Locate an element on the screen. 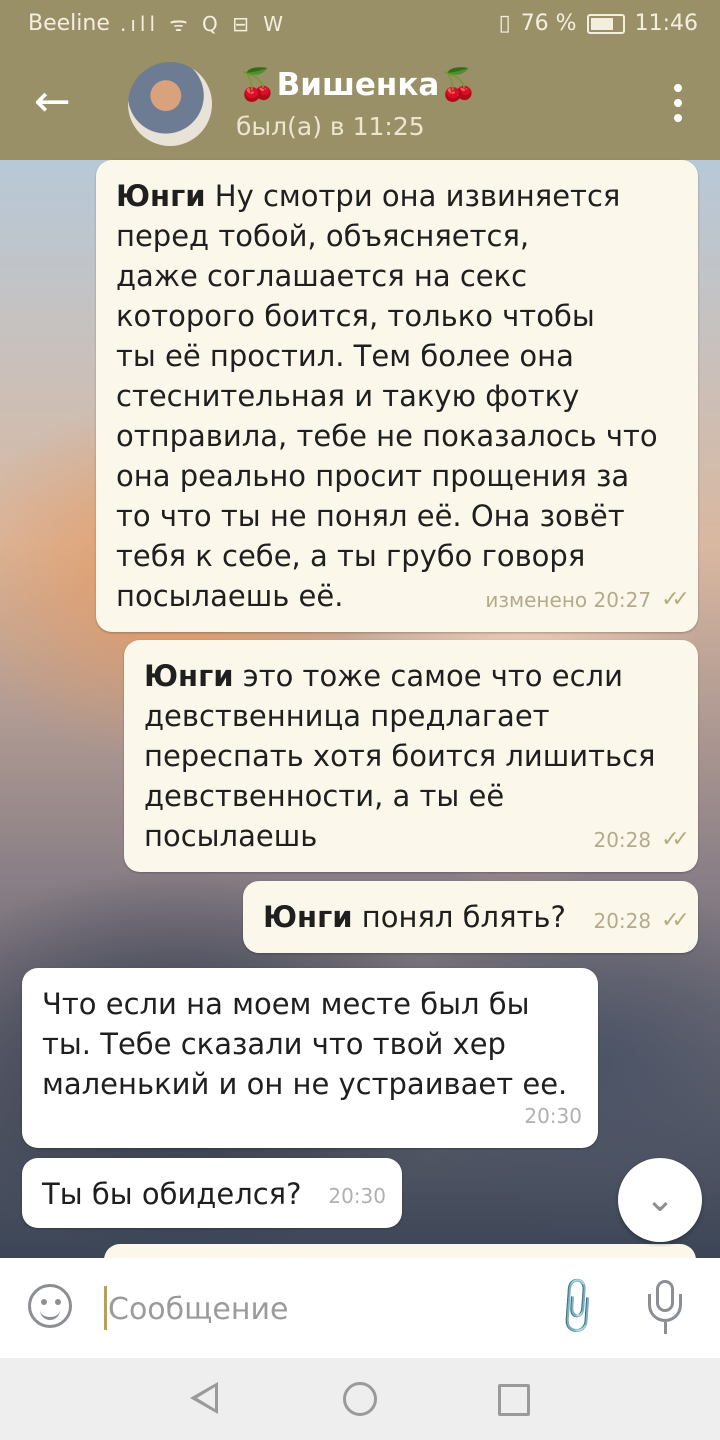 This screenshot has height=1440, width=720. last-seen-status: был(а) в 11:25 is located at coordinates (330, 126).